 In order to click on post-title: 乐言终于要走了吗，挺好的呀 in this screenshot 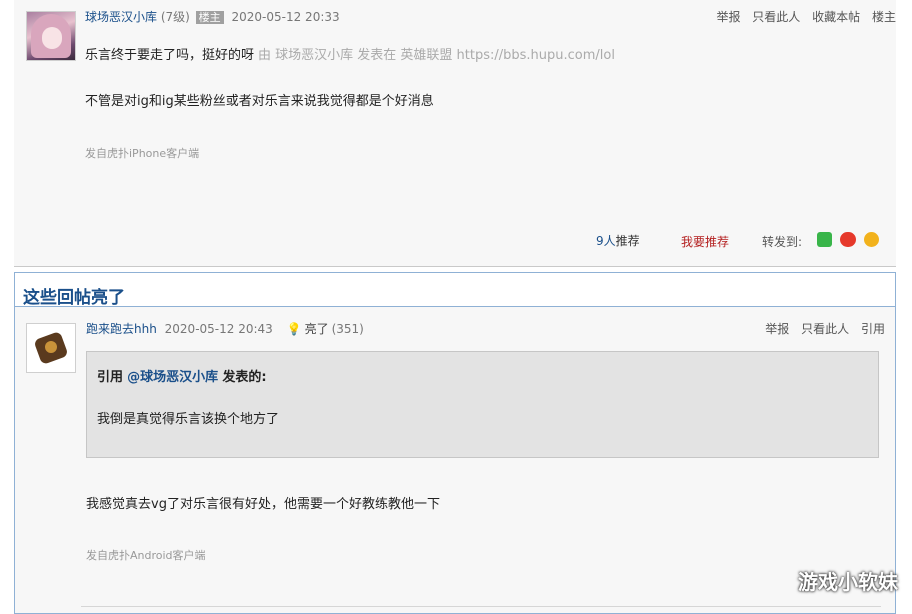, I will do `click(170, 55)`.